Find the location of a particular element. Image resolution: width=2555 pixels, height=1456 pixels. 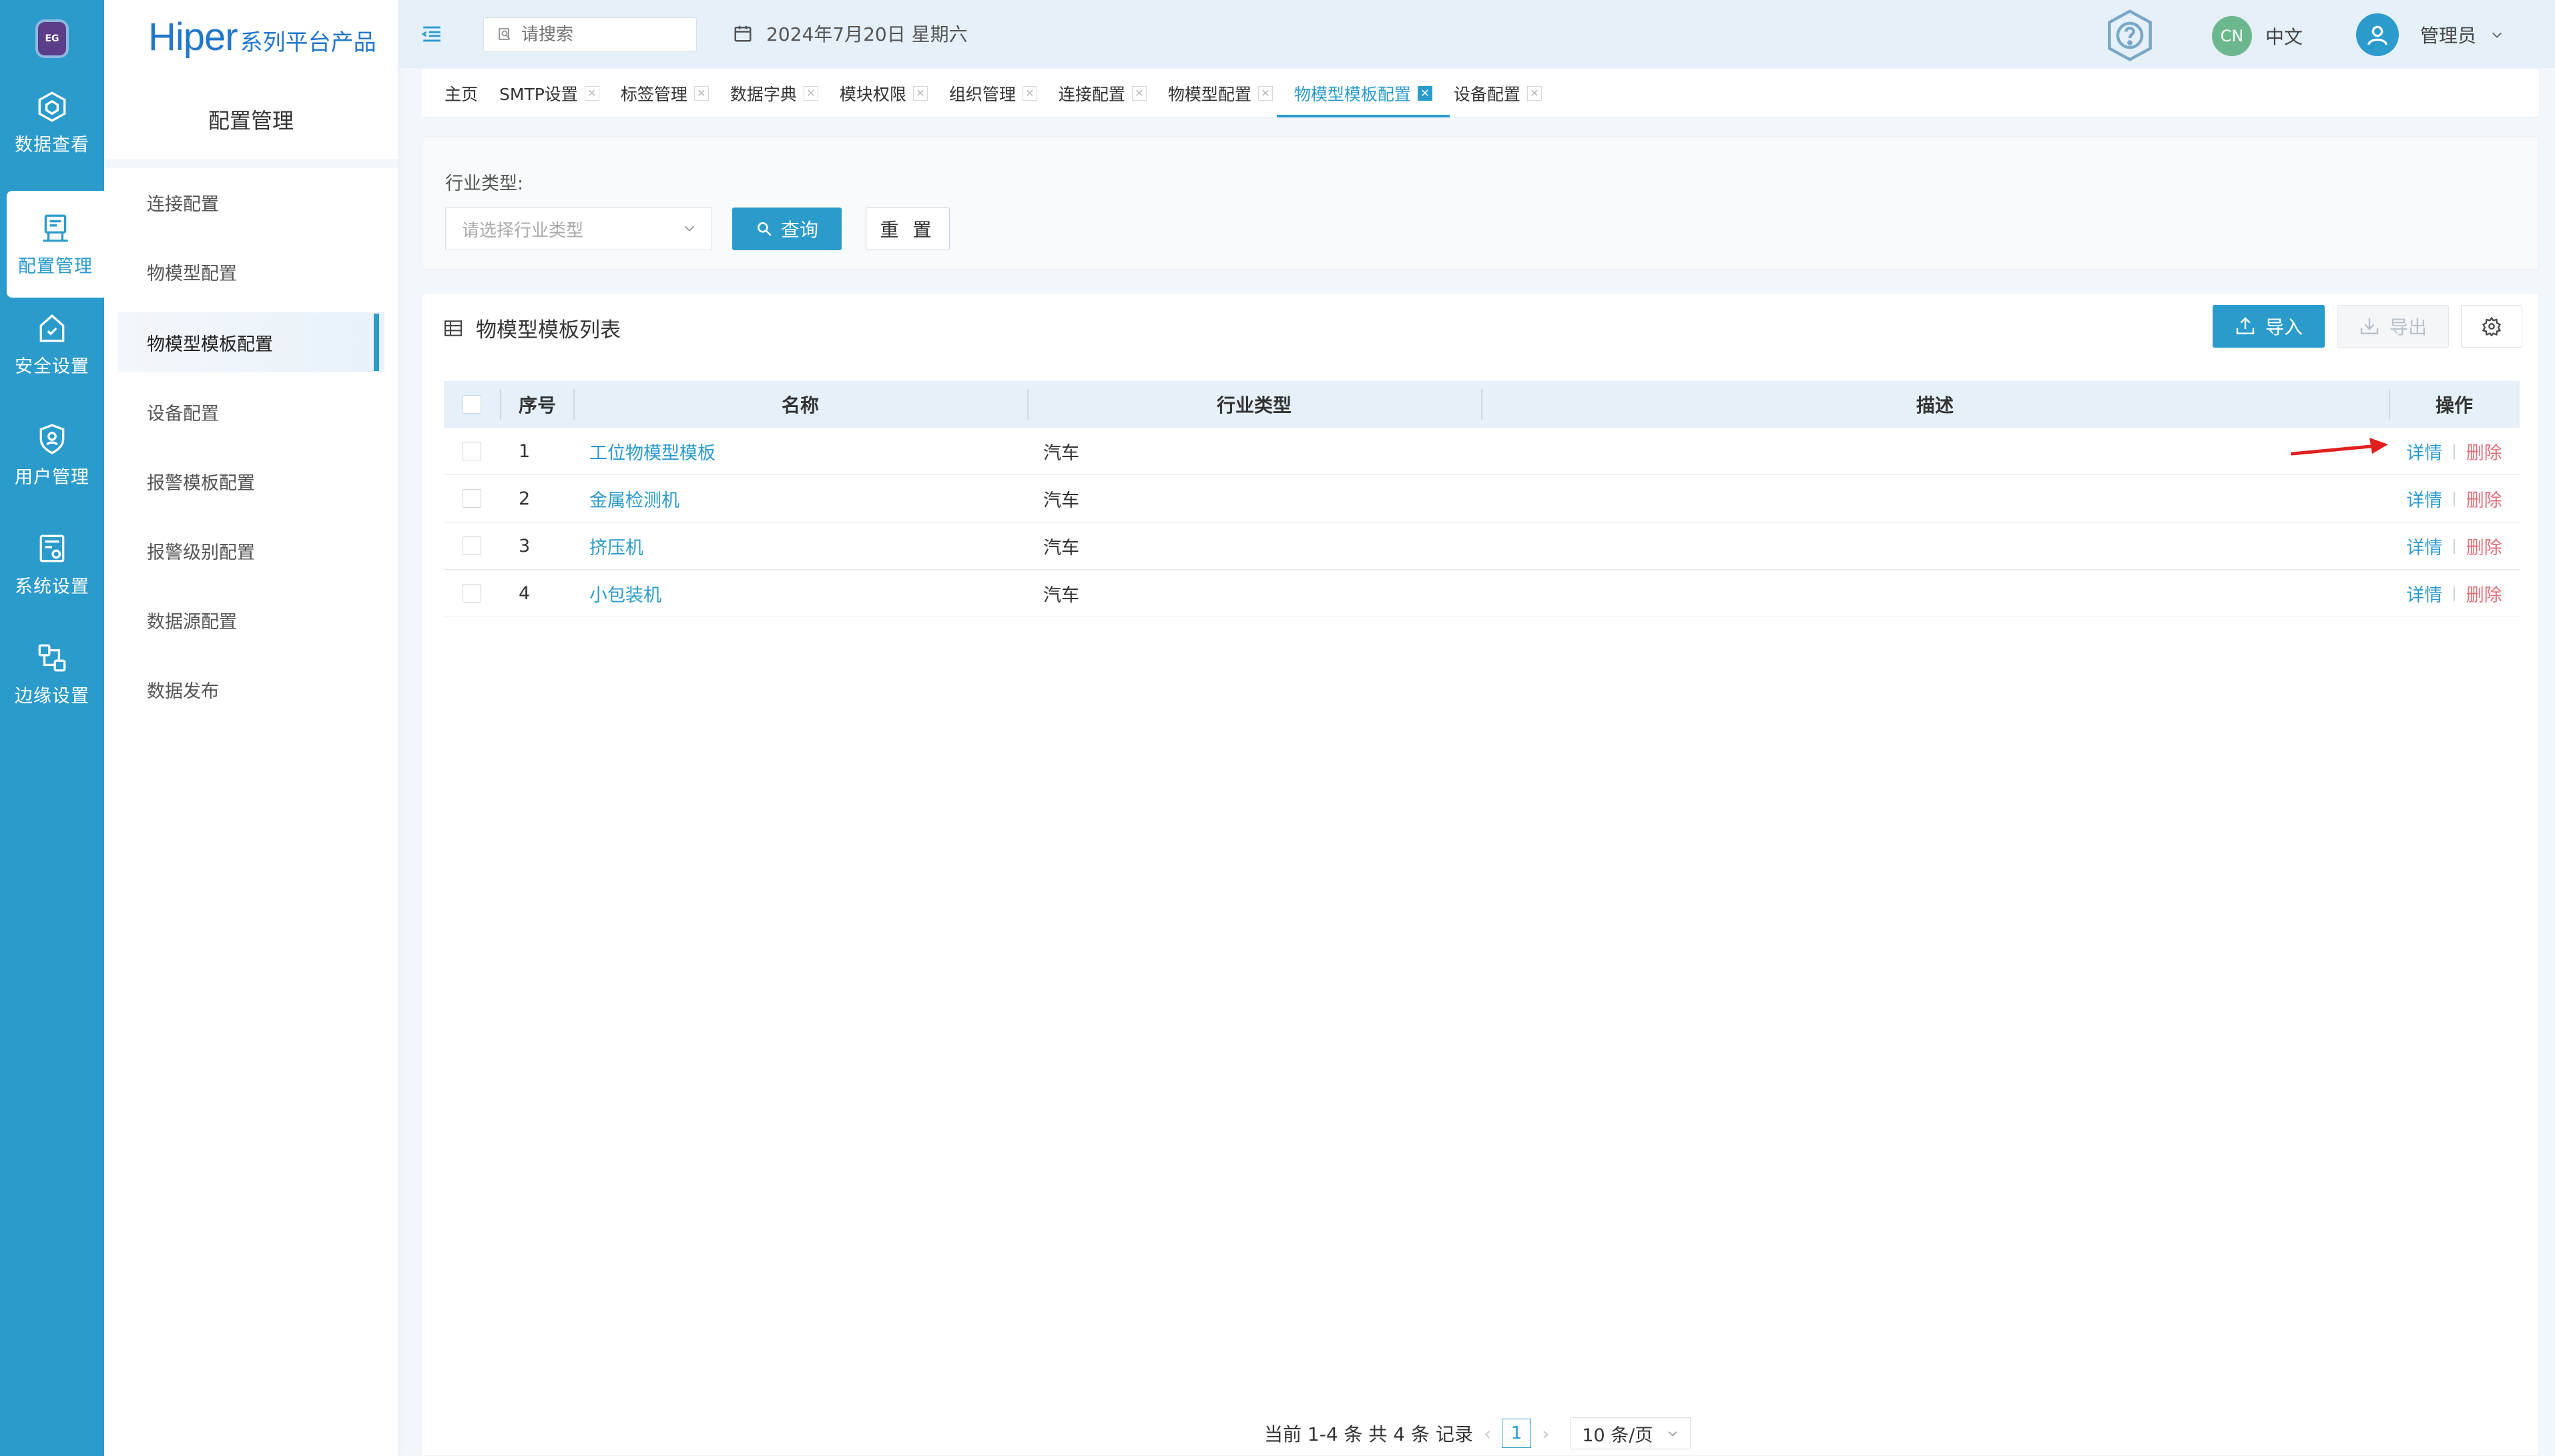

tab-tags: 标签管理 ✕ is located at coordinates (665, 93).